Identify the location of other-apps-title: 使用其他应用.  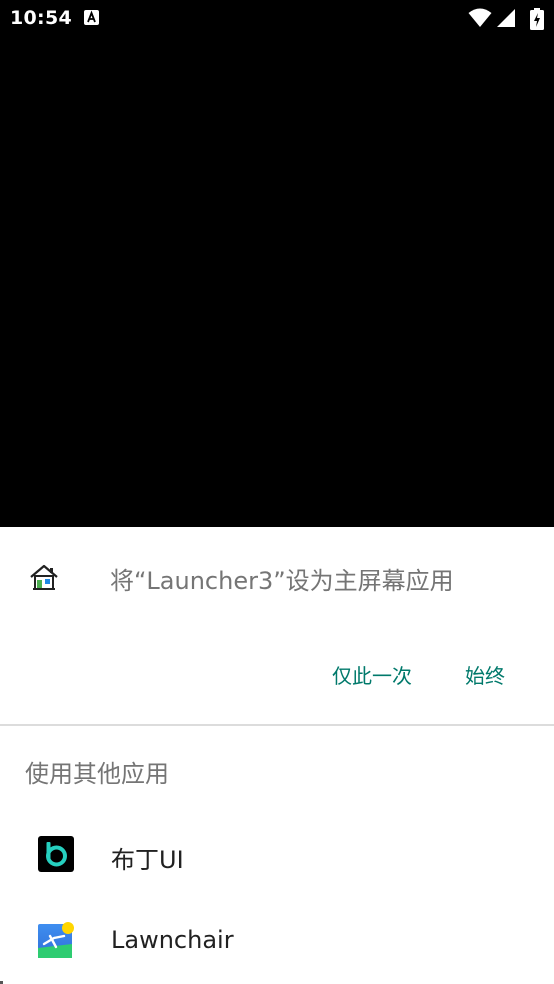
(97, 774).